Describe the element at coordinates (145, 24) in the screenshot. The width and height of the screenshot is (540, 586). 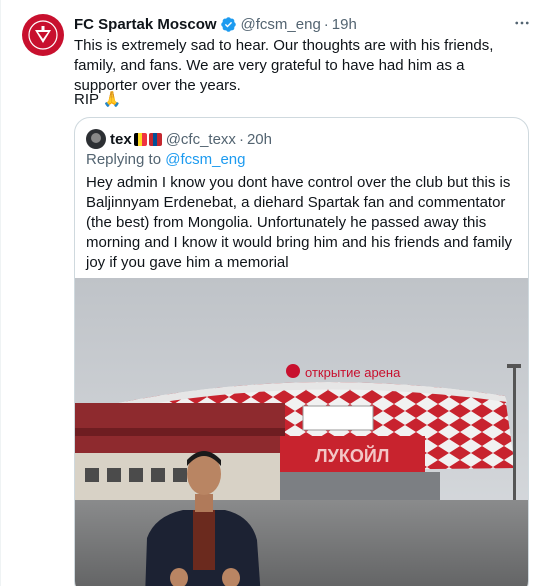
I see `author-name: FC Spartak Moscow` at that location.